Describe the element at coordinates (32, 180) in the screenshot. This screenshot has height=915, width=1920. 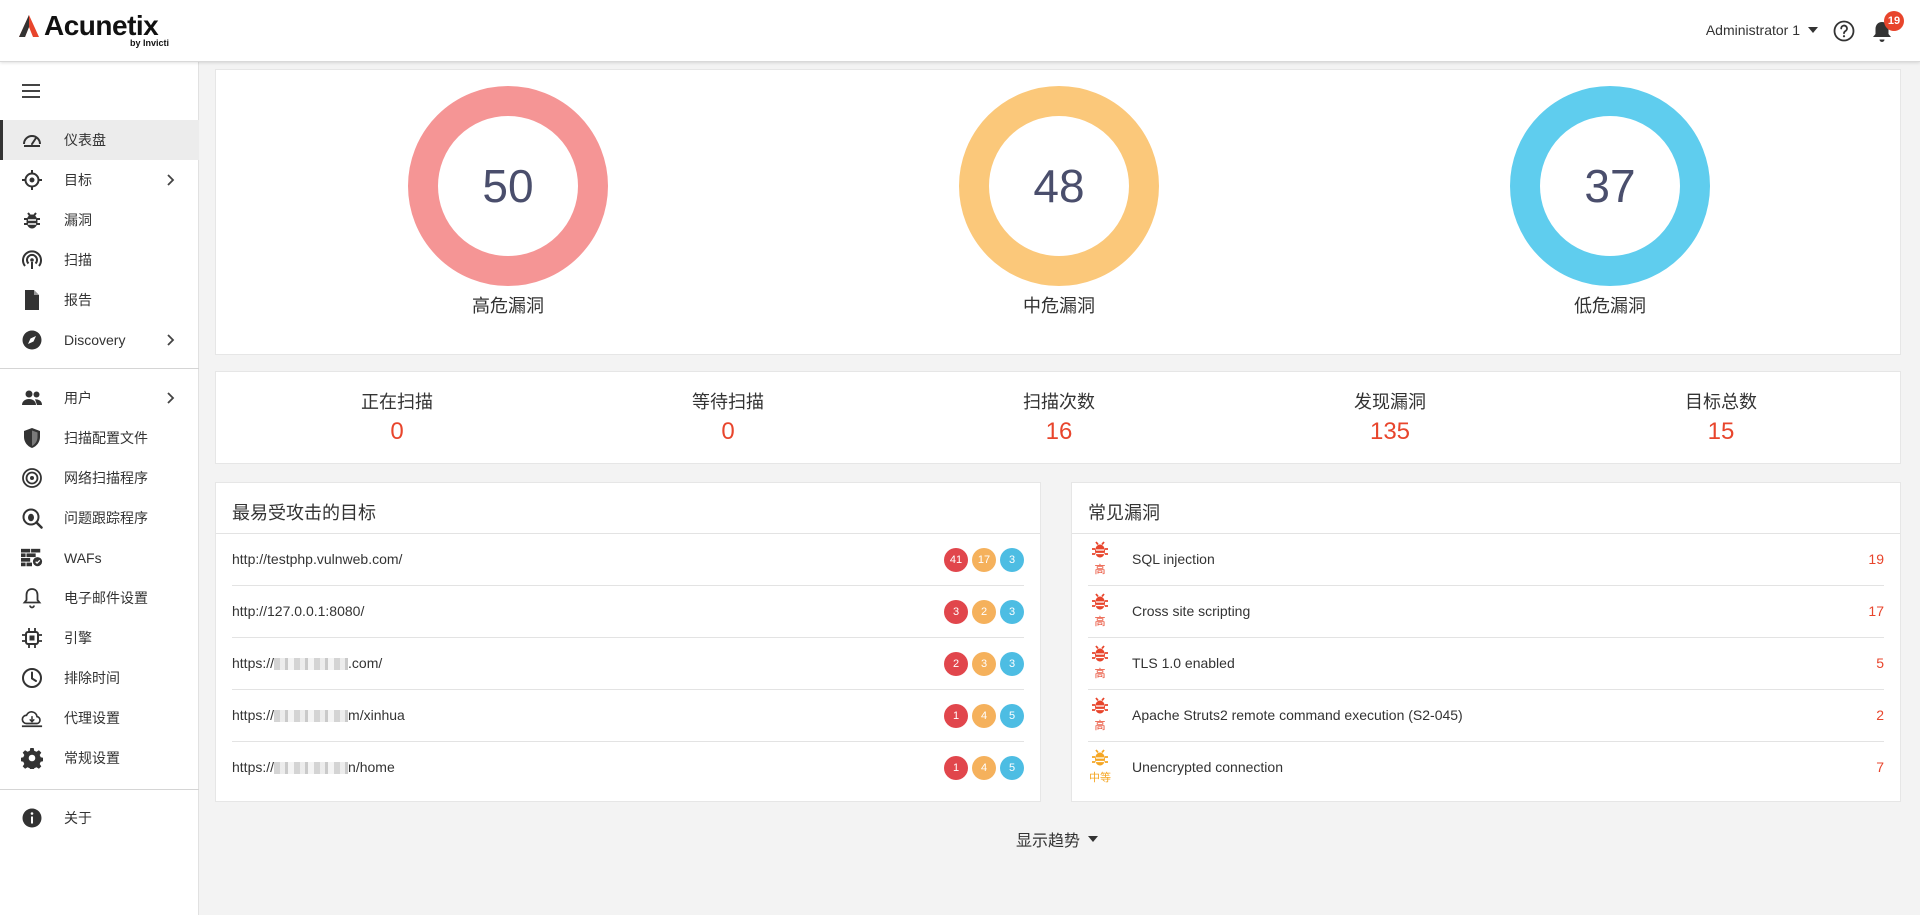
I see `target-icon` at that location.